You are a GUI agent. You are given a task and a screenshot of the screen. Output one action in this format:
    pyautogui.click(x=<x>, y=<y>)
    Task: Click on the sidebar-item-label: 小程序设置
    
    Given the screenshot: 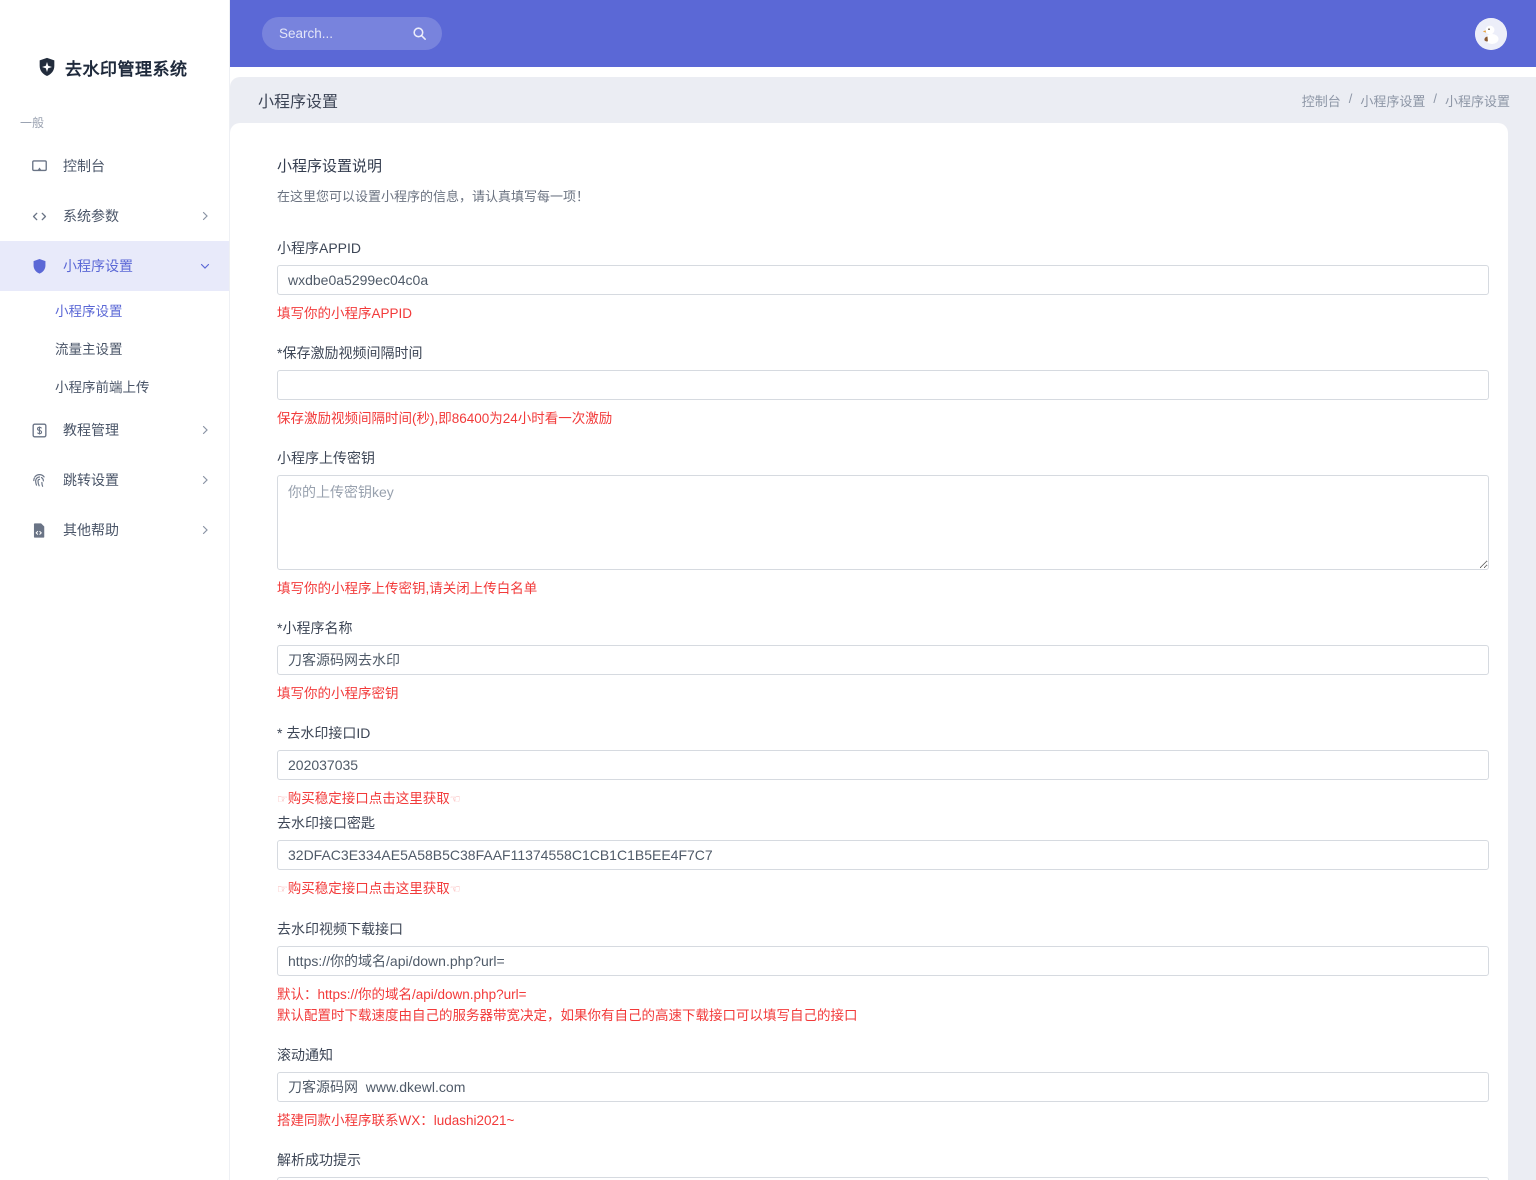 What is the action you would take?
    pyautogui.click(x=98, y=266)
    